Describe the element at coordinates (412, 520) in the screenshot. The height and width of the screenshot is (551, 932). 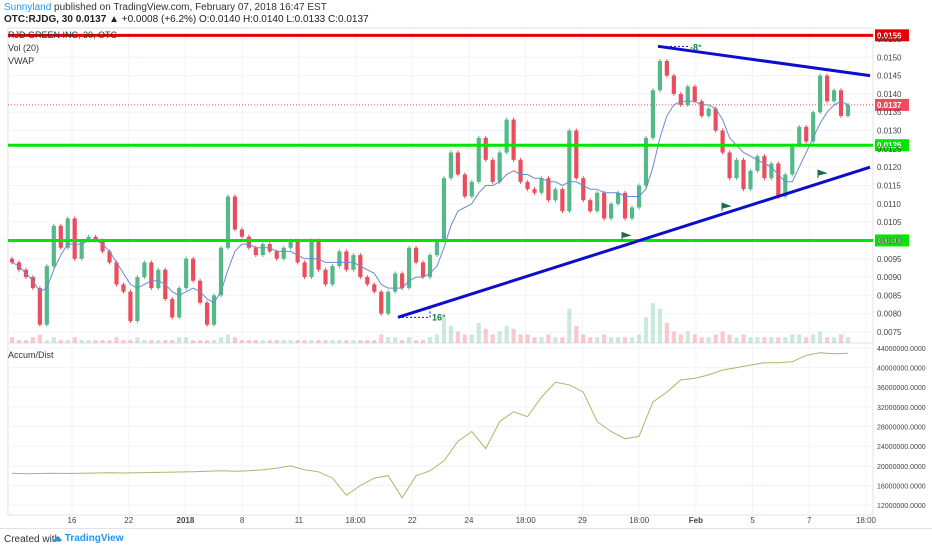
I see `x-tick-label: 22` at that location.